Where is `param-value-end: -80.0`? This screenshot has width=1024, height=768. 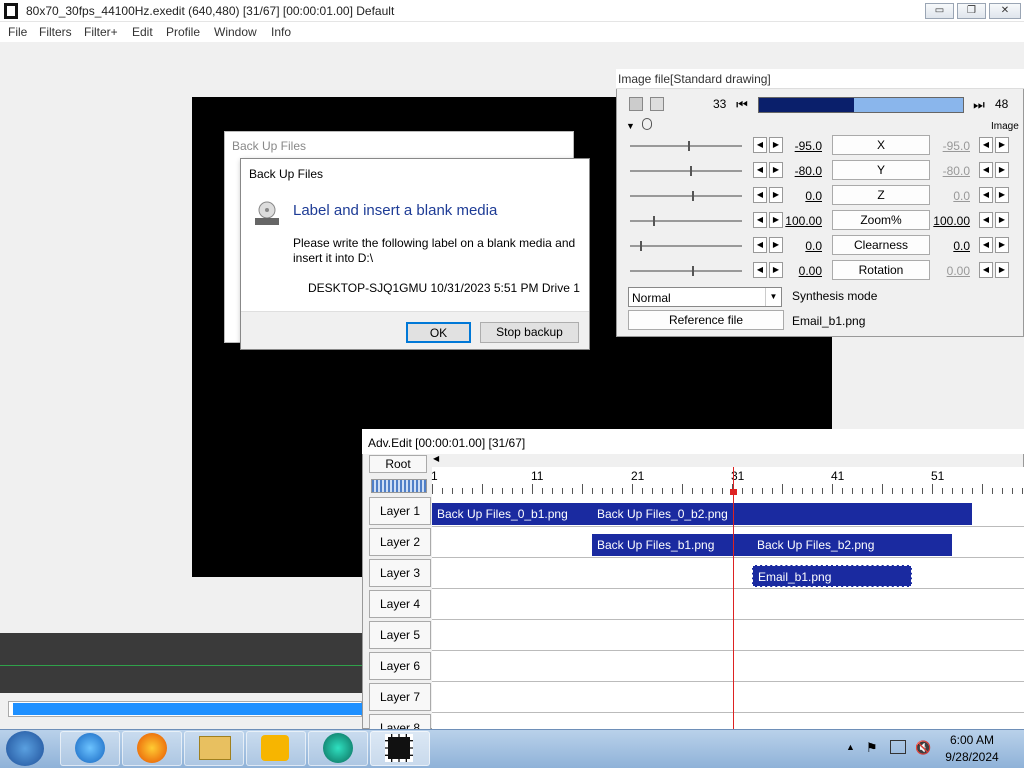 param-value-end: -80.0 is located at coordinates (951, 171).